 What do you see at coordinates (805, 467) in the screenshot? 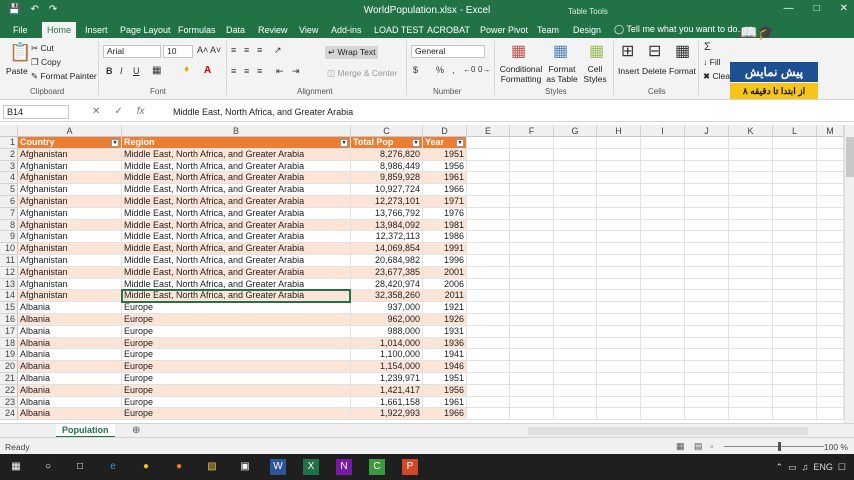
I see `volume-icon: ♫` at bounding box center [805, 467].